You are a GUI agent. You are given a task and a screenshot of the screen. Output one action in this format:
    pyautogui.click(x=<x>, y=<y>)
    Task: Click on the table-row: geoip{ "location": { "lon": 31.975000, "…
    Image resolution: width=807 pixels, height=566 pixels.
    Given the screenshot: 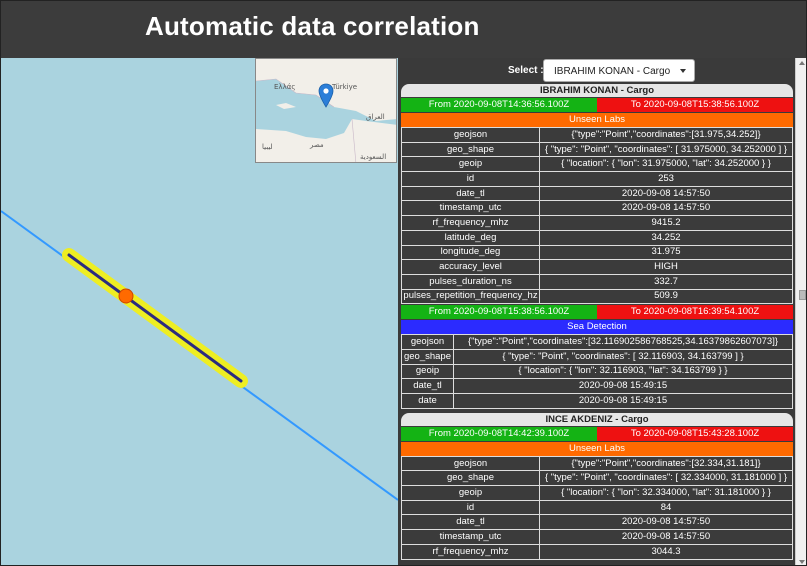 What is the action you would take?
    pyautogui.click(x=597, y=164)
    